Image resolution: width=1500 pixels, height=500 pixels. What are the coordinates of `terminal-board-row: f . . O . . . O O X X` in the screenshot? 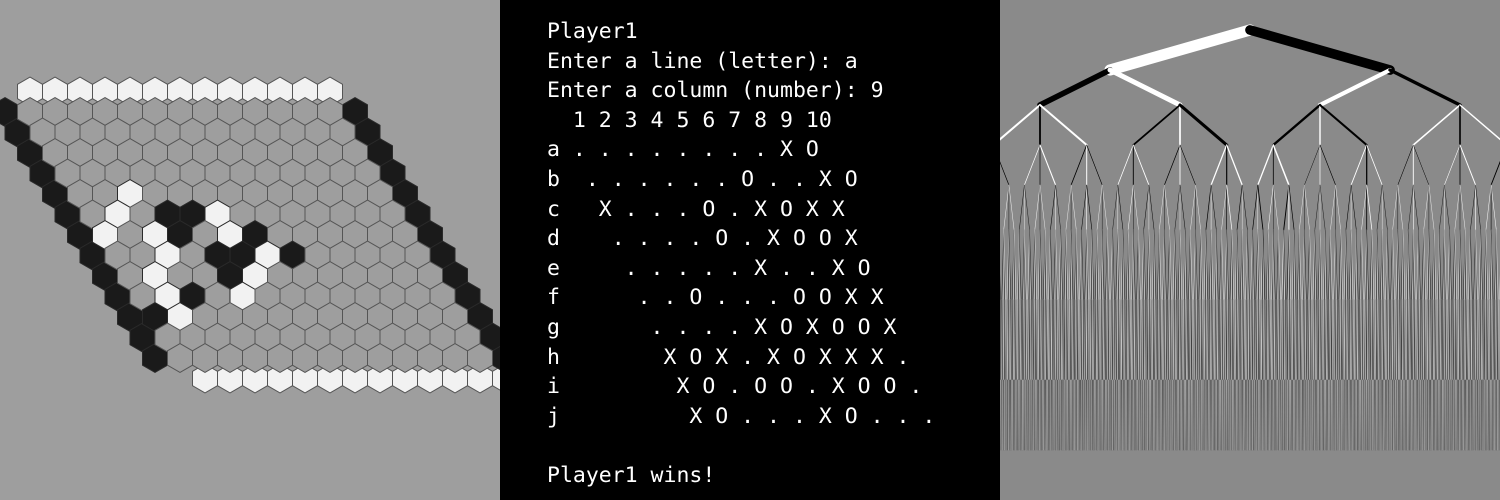 It's located at (715, 298).